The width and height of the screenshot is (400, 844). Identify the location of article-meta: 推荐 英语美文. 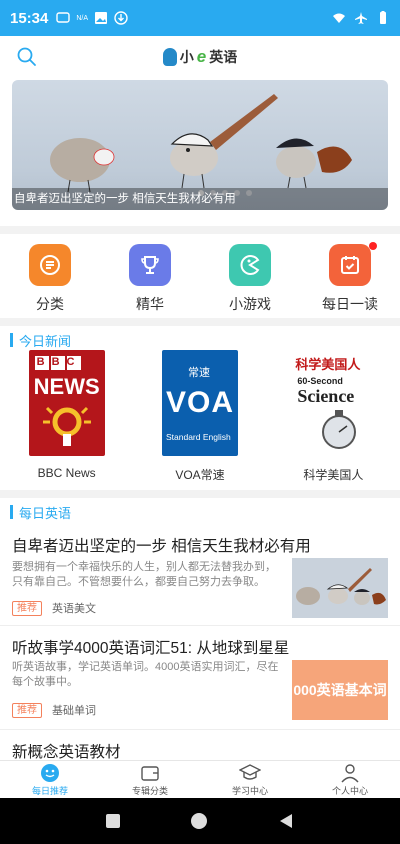
(54, 608).